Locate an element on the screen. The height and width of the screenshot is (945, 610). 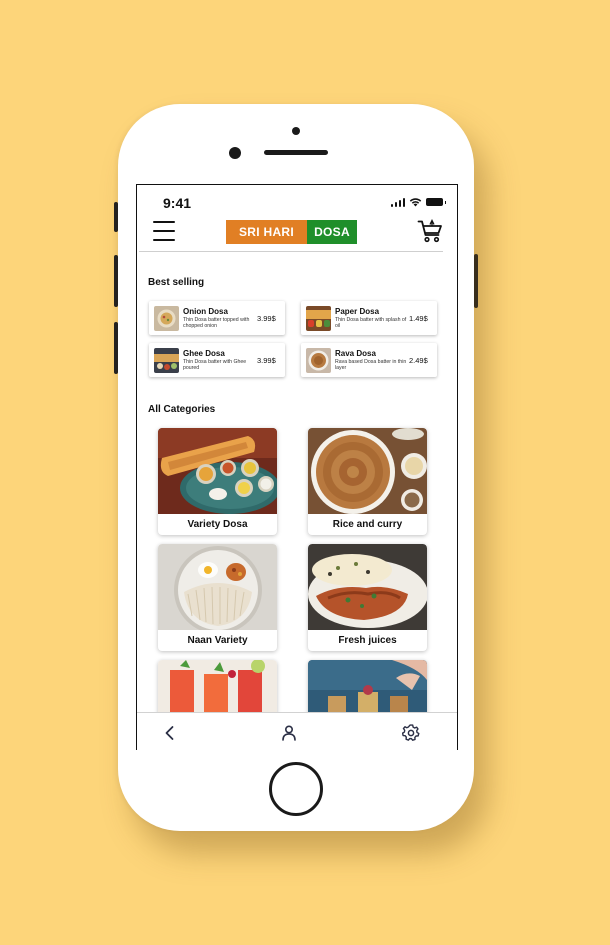
item-price: 1.49$ is located at coordinates (418, 318).